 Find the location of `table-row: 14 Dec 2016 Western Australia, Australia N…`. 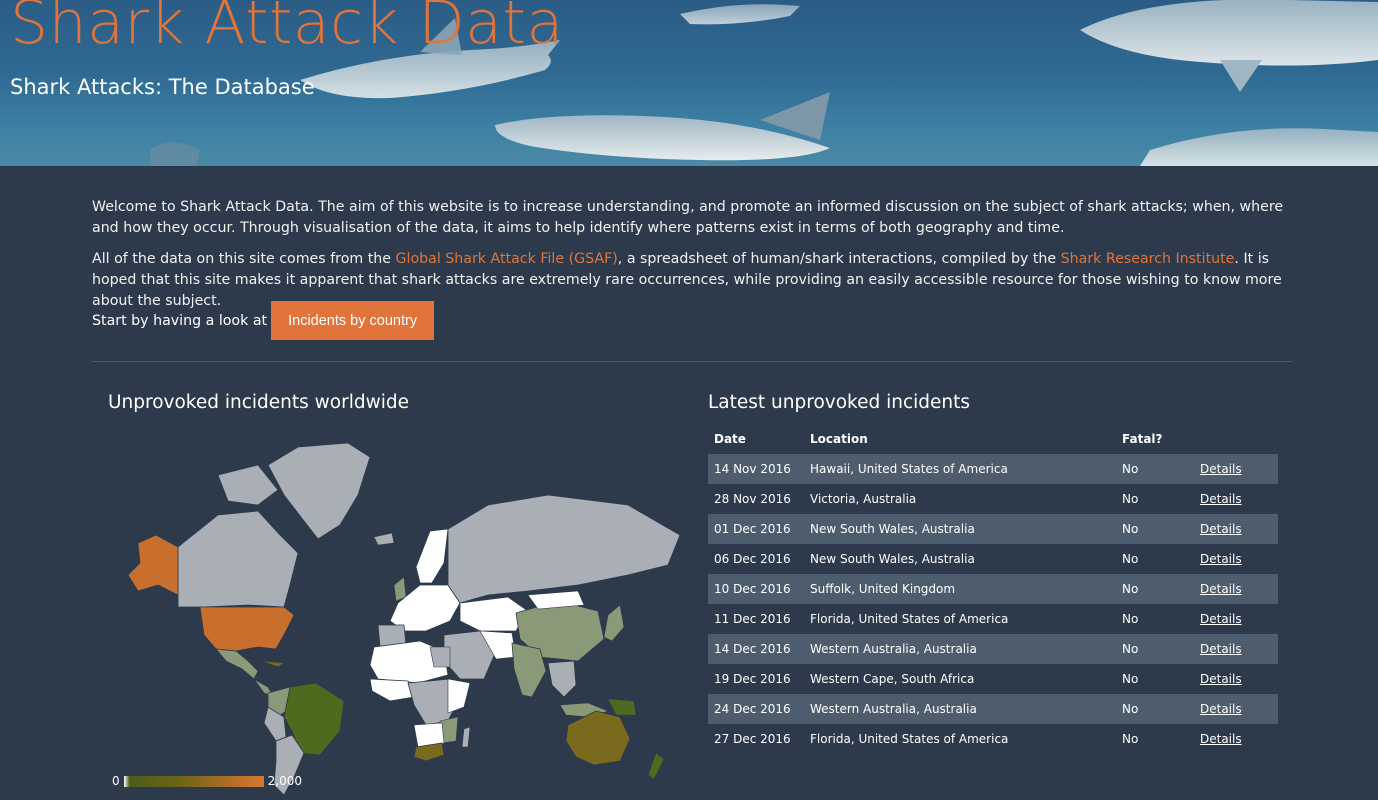

table-row: 14 Dec 2016 Western Australia, Australia N… is located at coordinates (993, 649).